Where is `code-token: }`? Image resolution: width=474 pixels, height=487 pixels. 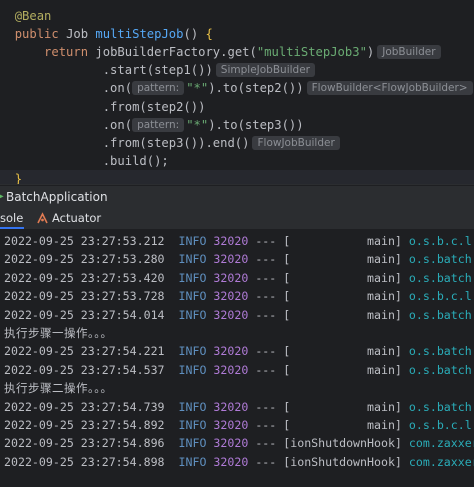
code-token: } is located at coordinates (18, 177).